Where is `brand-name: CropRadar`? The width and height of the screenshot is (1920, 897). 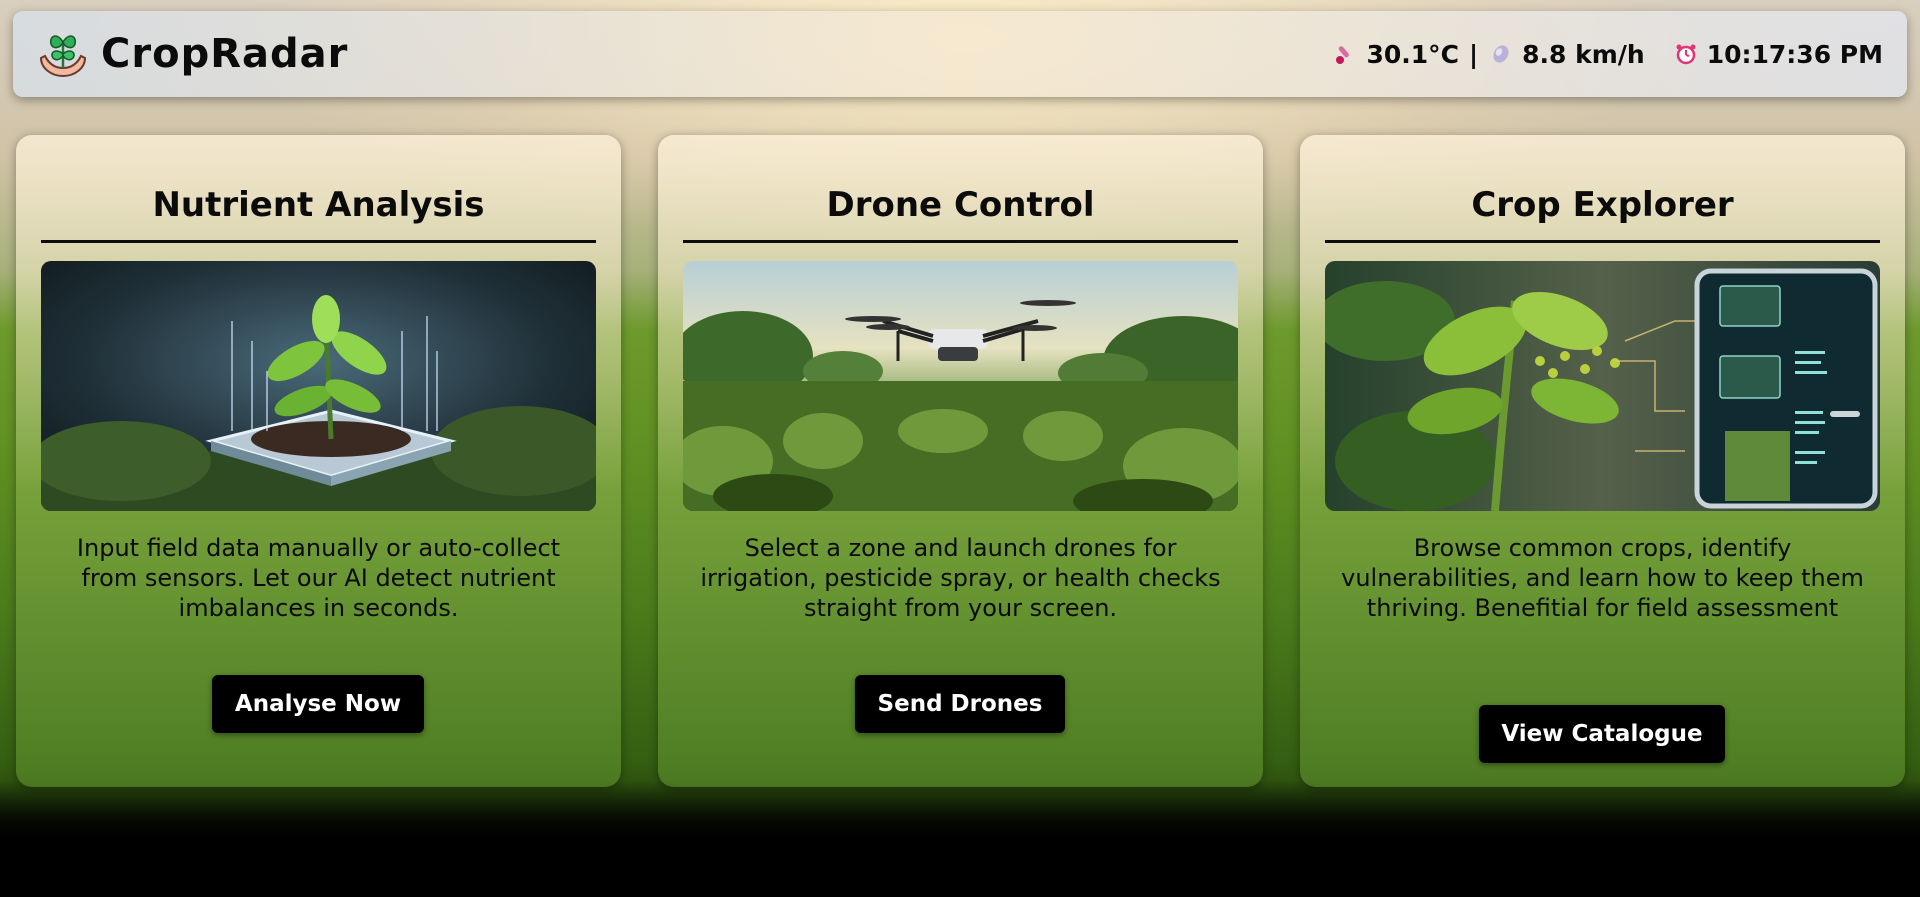
brand-name: CropRadar is located at coordinates (225, 54).